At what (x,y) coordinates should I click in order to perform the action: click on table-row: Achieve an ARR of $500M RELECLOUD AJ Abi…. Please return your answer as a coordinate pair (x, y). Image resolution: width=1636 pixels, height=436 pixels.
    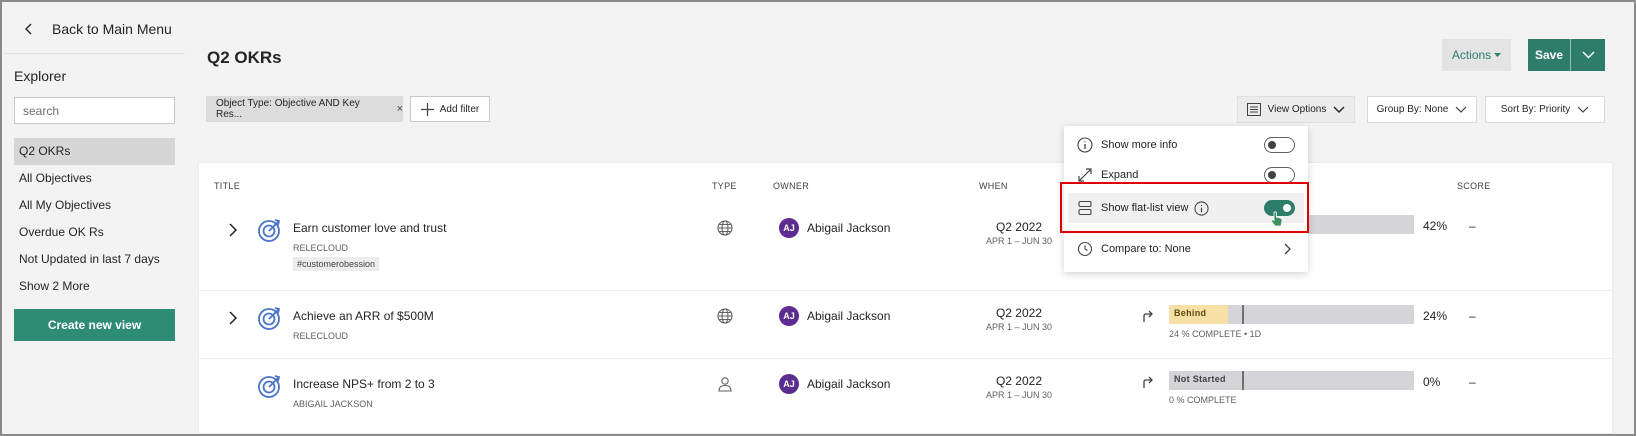
    Looking at the image, I should click on (906, 325).